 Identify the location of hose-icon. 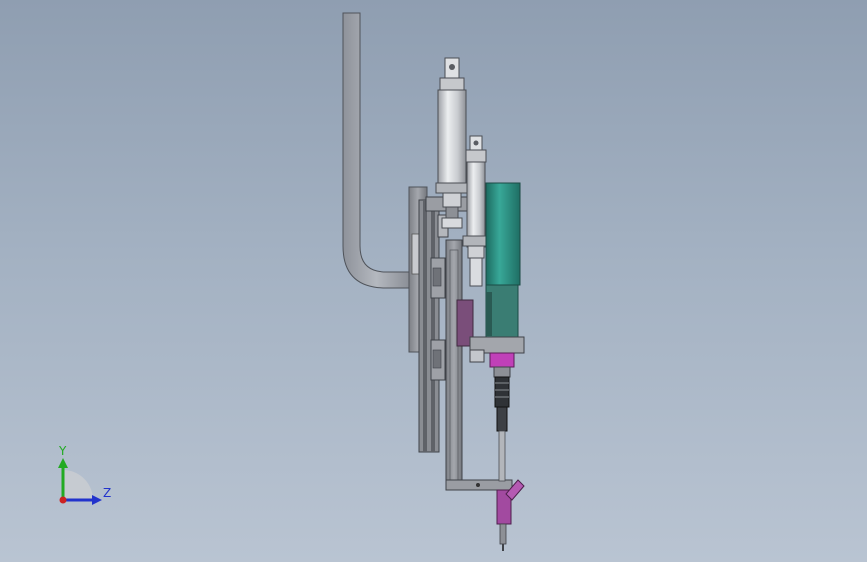
(376, 150).